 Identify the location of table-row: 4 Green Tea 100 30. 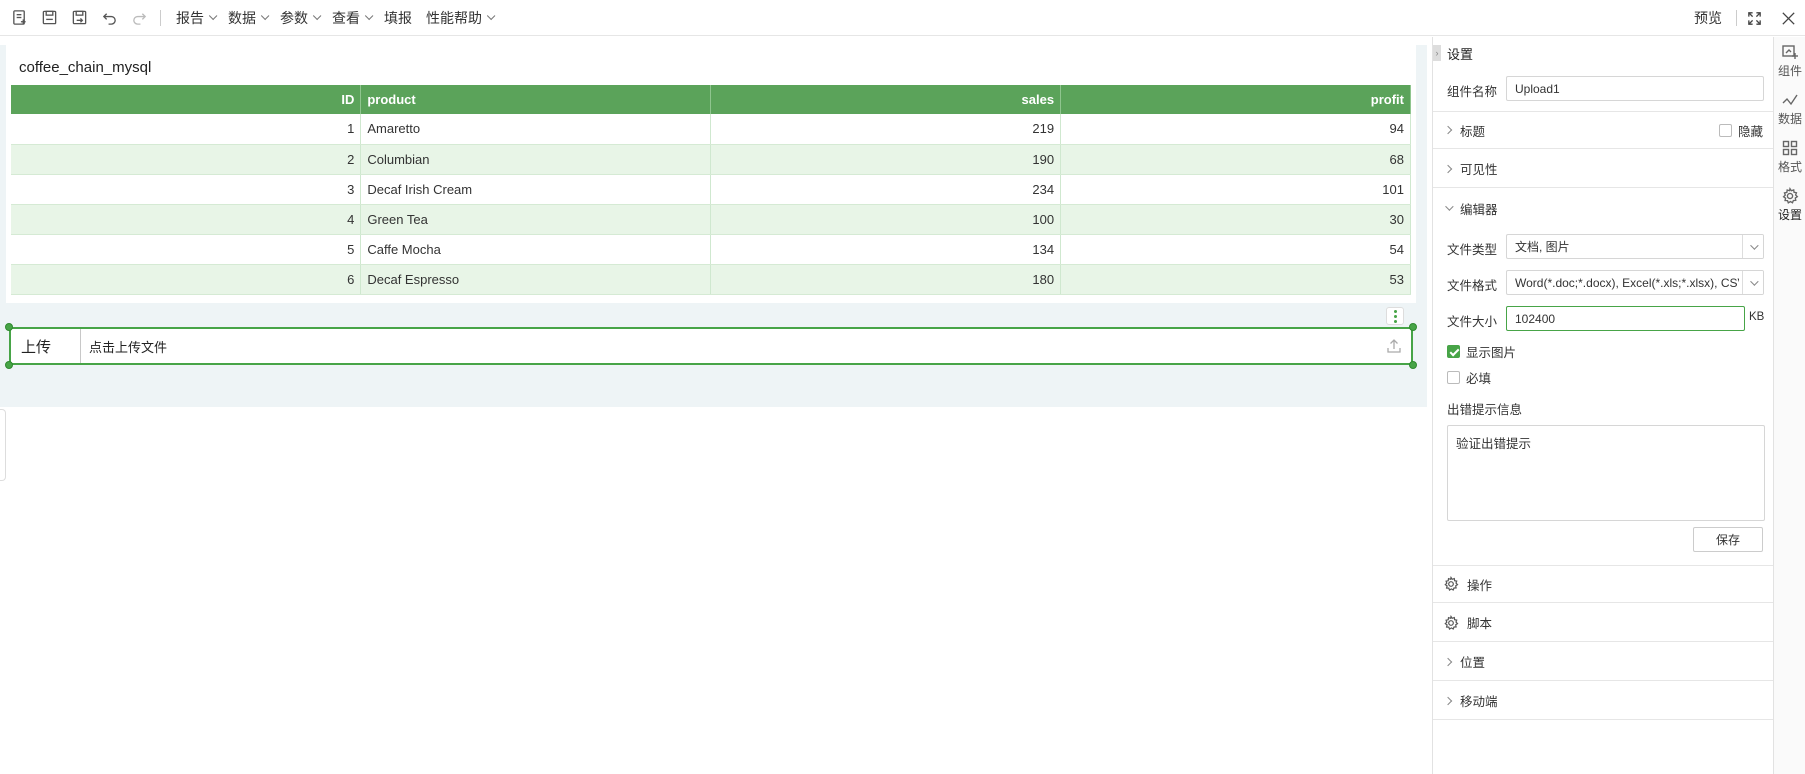
(711, 219).